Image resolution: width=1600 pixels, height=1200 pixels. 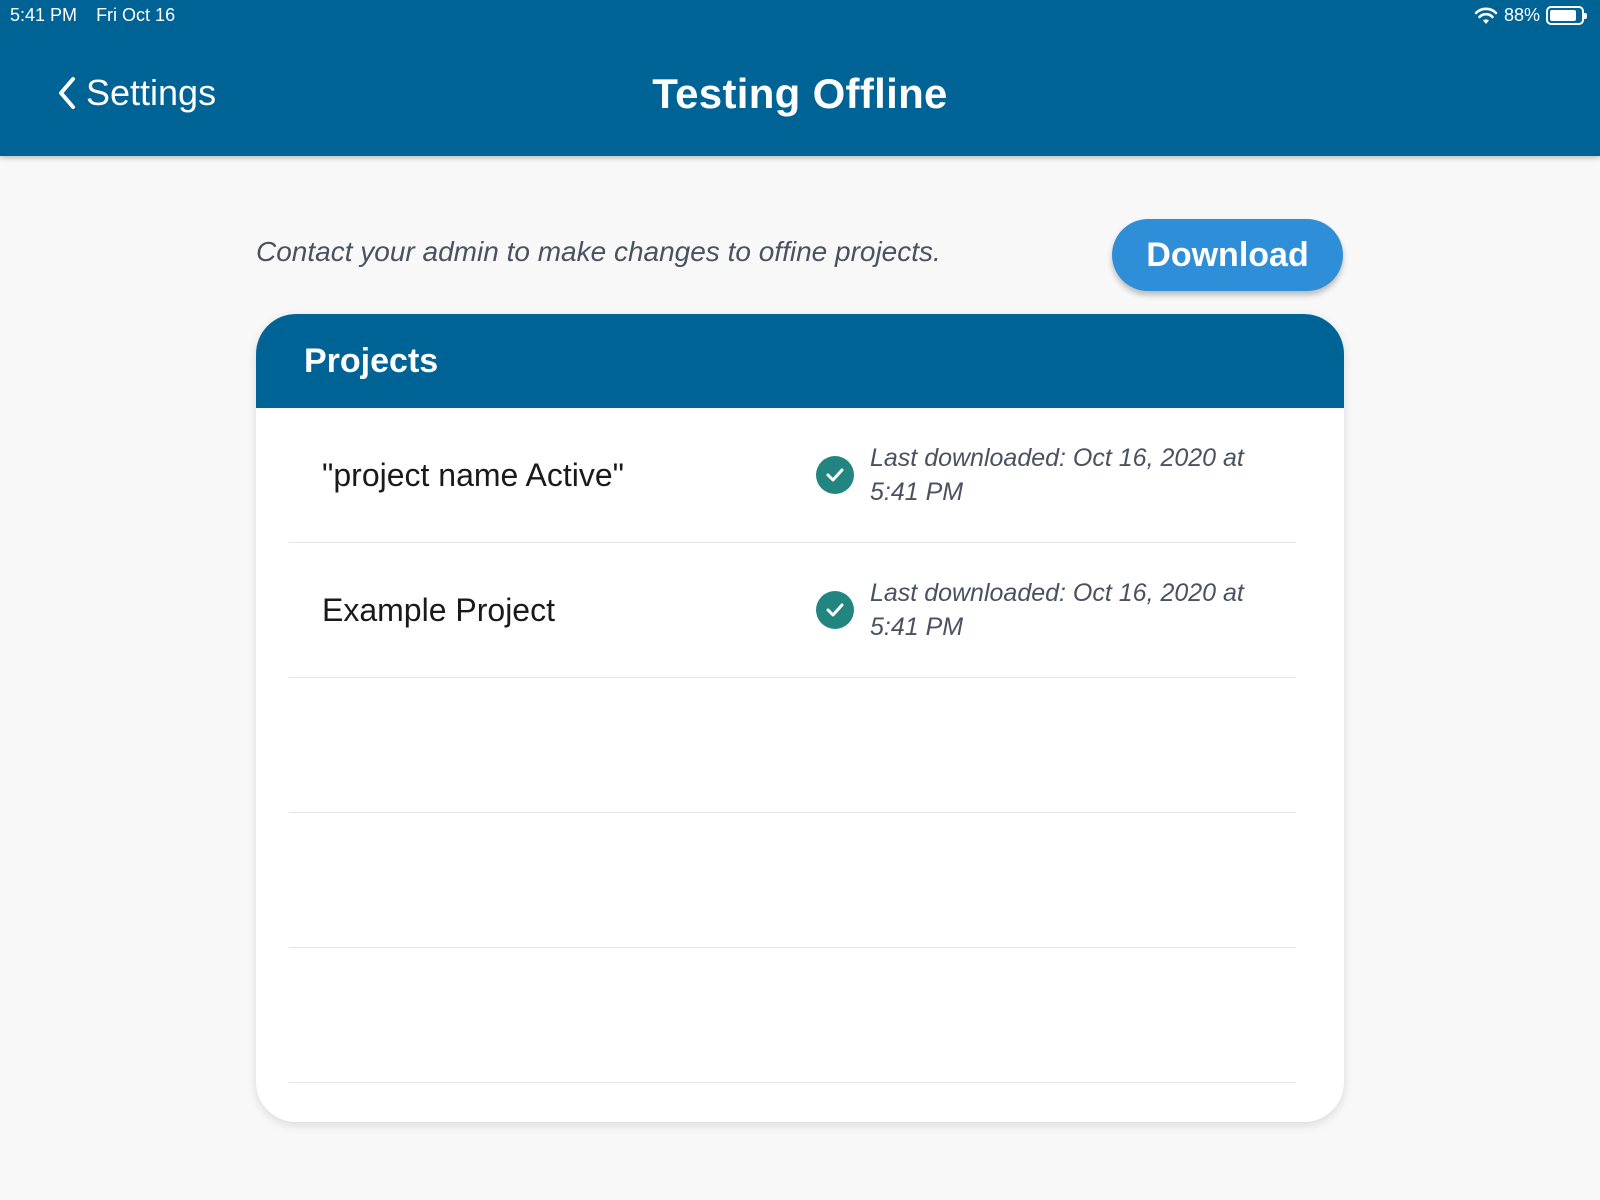 What do you see at coordinates (136, 15) in the screenshot?
I see `status-date: Fri Oct 16` at bounding box center [136, 15].